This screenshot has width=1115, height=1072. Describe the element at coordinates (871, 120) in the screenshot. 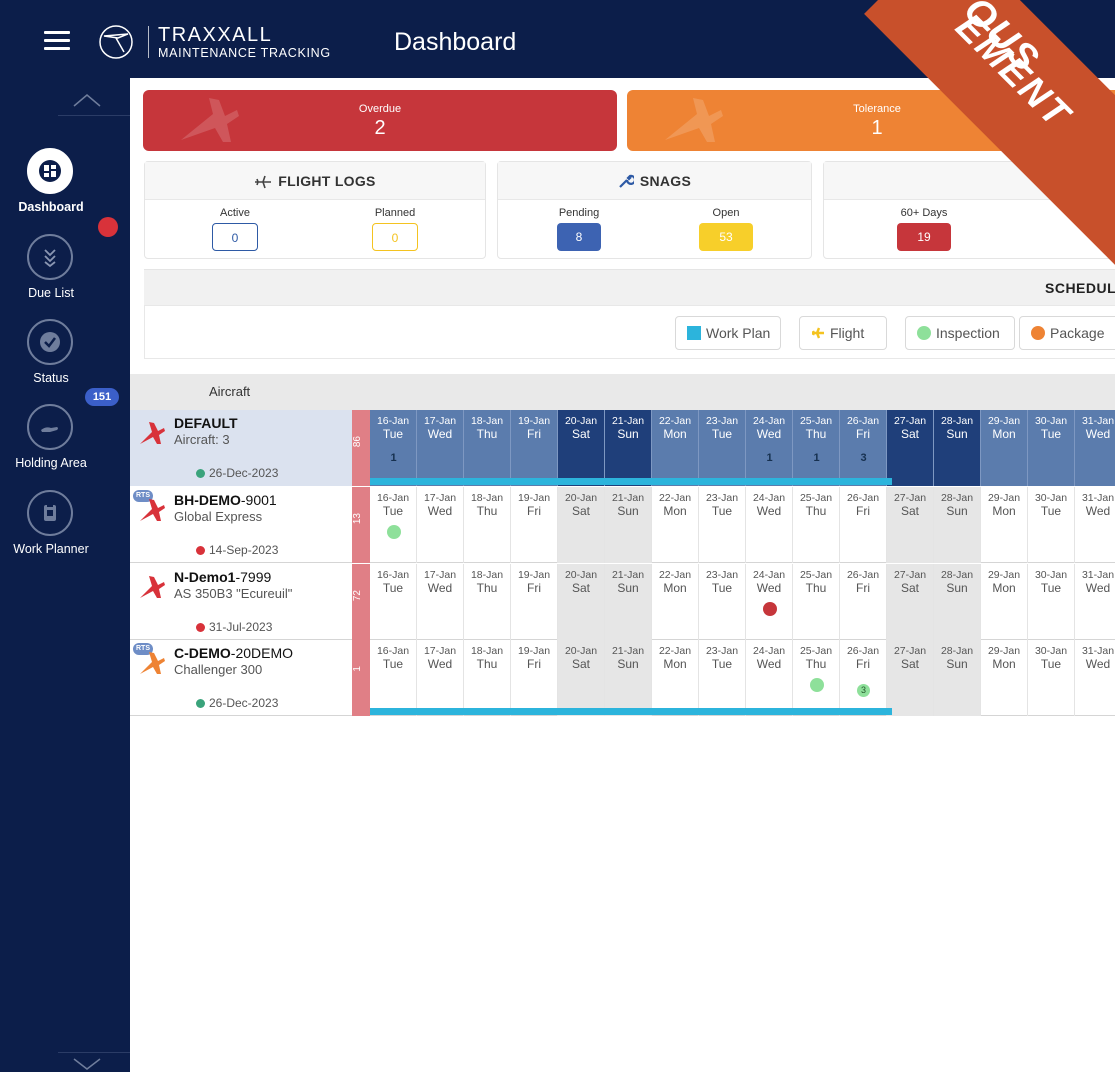

I see `tolerance-alert-card: Tolerance 1` at that location.